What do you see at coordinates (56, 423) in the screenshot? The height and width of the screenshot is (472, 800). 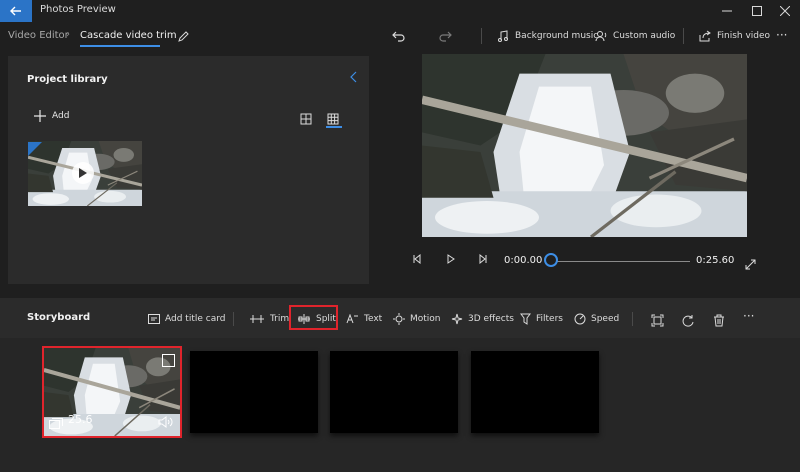 I see `clip-duration-icon` at bounding box center [56, 423].